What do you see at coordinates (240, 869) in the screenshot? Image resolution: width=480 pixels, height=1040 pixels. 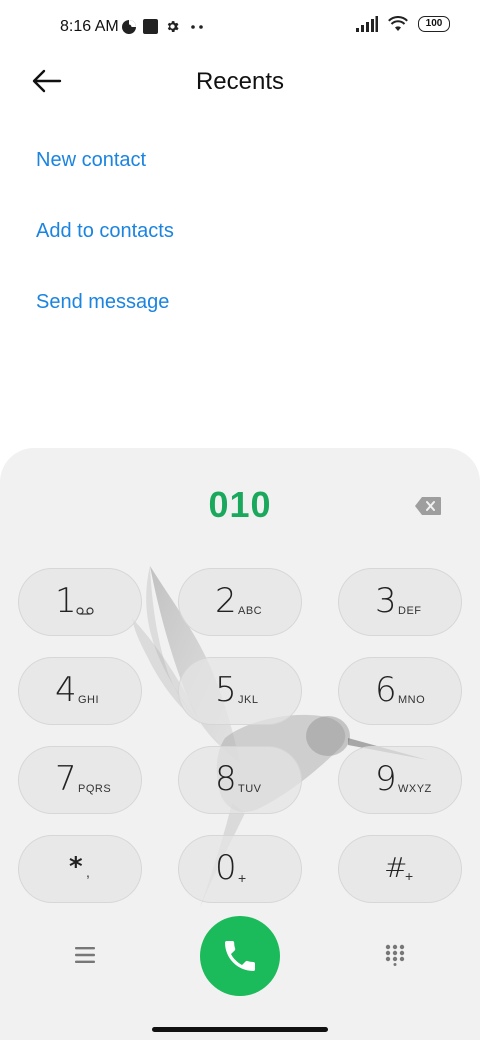 I see `key-0: 0 +` at bounding box center [240, 869].